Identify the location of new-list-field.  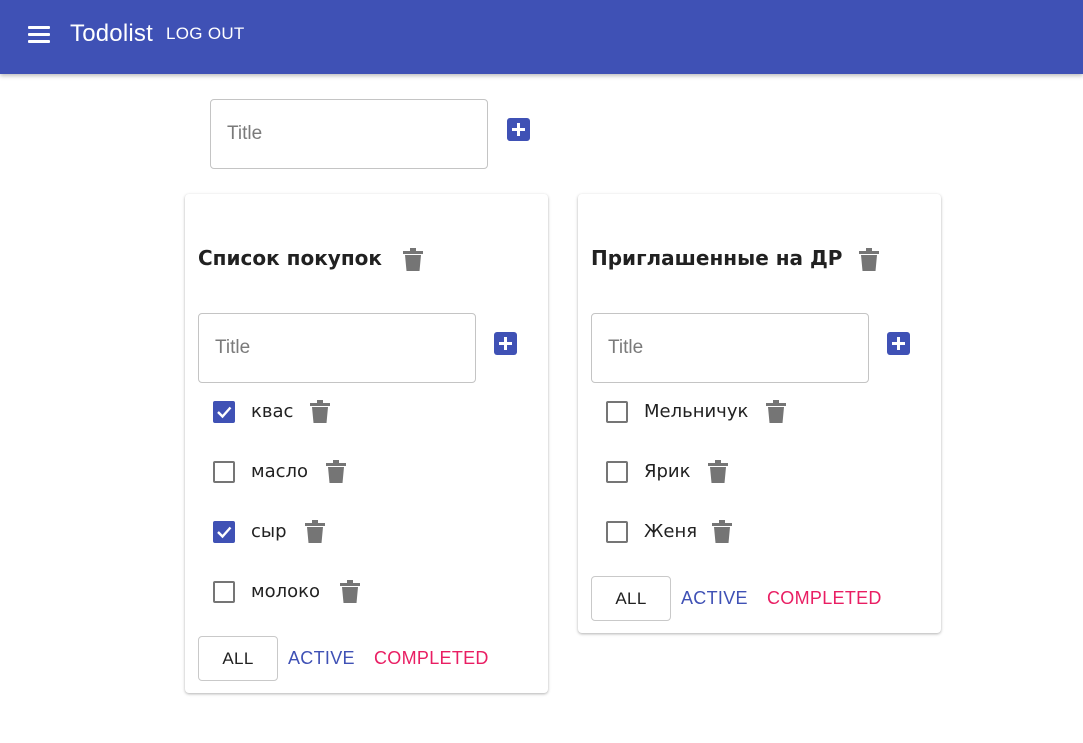
(349, 134).